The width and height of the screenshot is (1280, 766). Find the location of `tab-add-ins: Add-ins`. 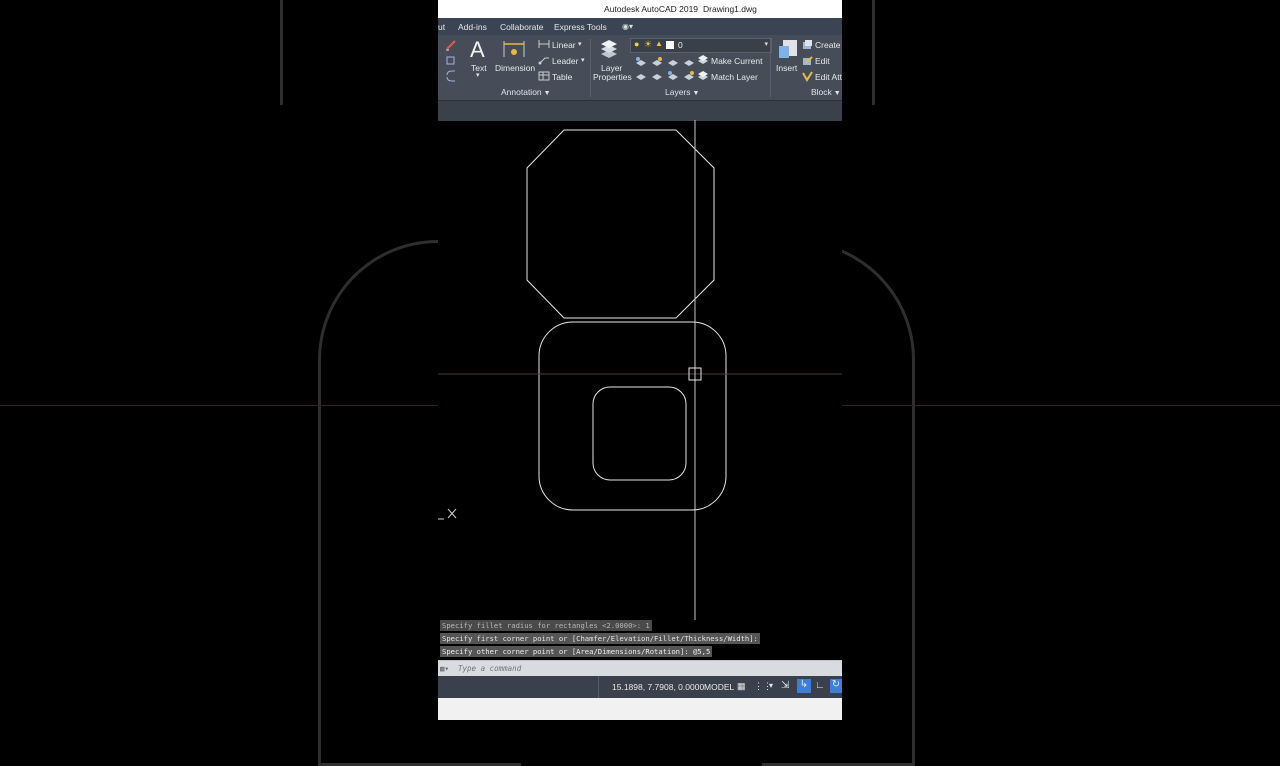

tab-add-ins: Add-ins is located at coordinates (472, 27).